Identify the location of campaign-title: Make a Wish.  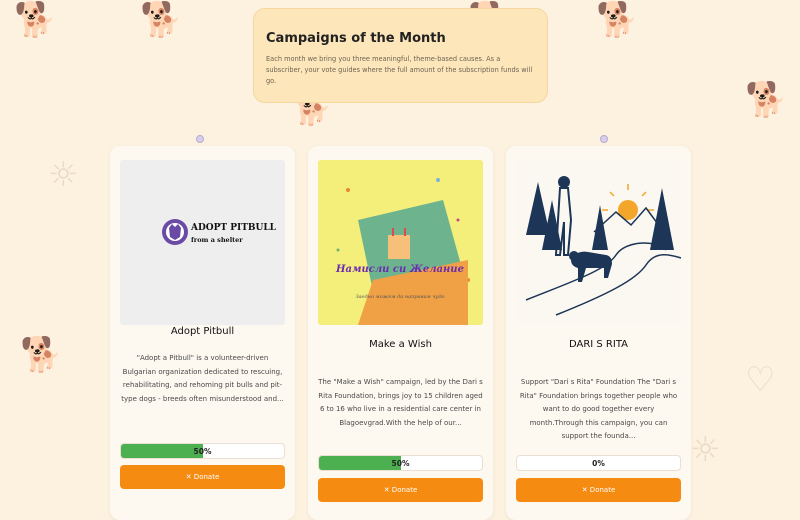
(400, 344).